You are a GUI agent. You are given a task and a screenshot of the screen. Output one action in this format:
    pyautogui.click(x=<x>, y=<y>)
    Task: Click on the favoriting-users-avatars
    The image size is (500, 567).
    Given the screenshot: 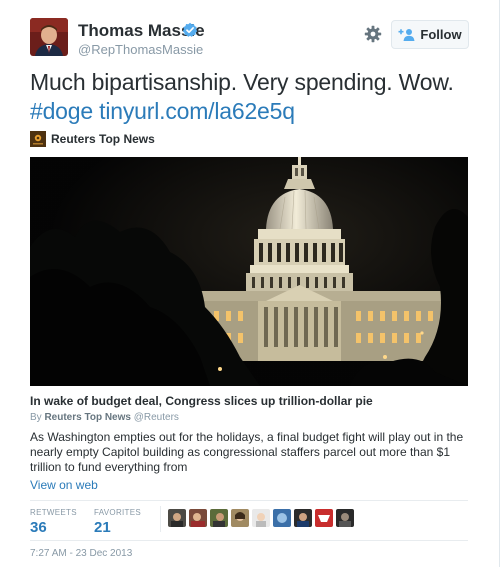 What is the action you would take?
    pyautogui.click(x=261, y=518)
    